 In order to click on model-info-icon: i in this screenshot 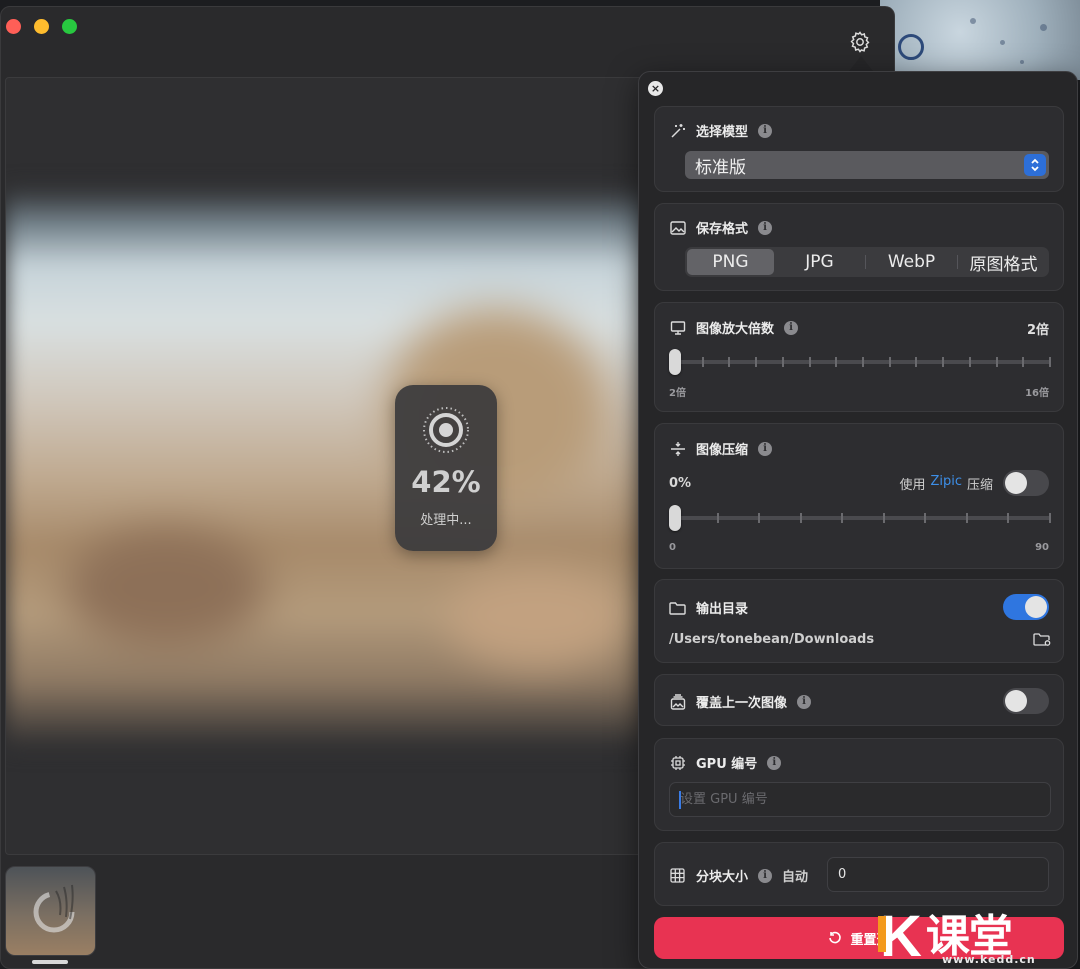, I will do `click(765, 130)`.